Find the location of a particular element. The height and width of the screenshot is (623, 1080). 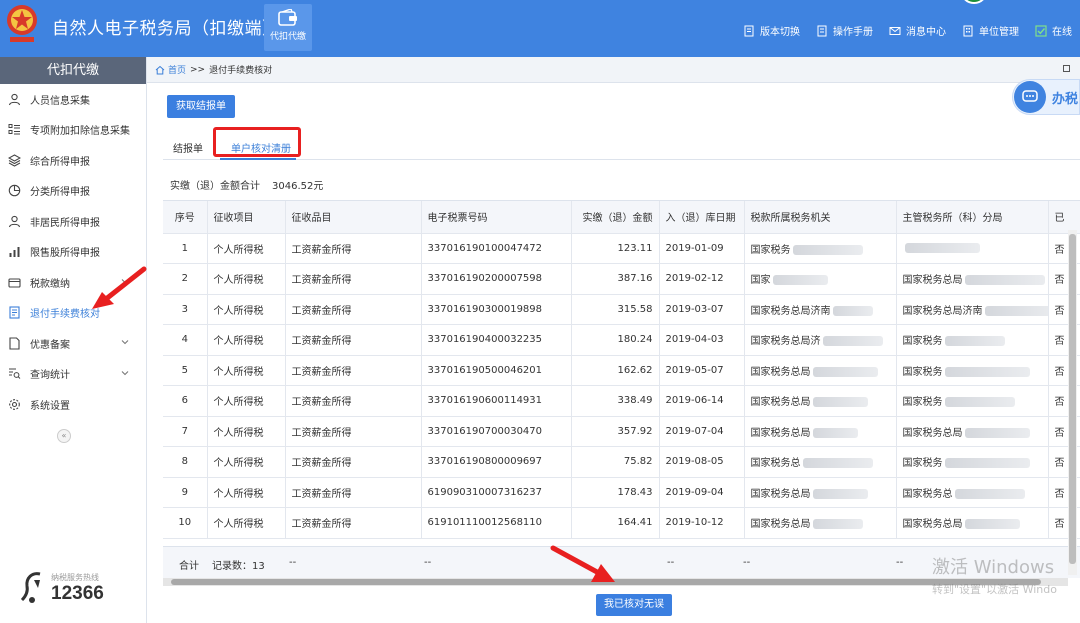

cell-branch-text: 国家税务总 is located at coordinates (928, 494).